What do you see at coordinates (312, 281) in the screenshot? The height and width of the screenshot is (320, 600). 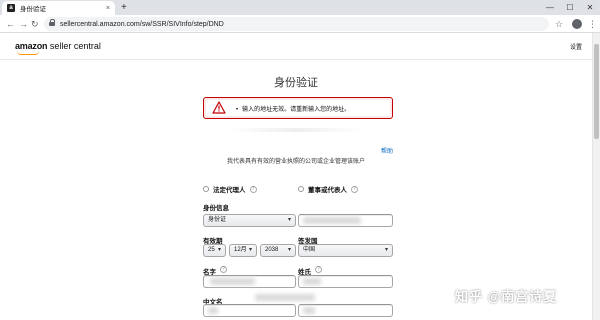 I see `redacted-last-name` at bounding box center [312, 281].